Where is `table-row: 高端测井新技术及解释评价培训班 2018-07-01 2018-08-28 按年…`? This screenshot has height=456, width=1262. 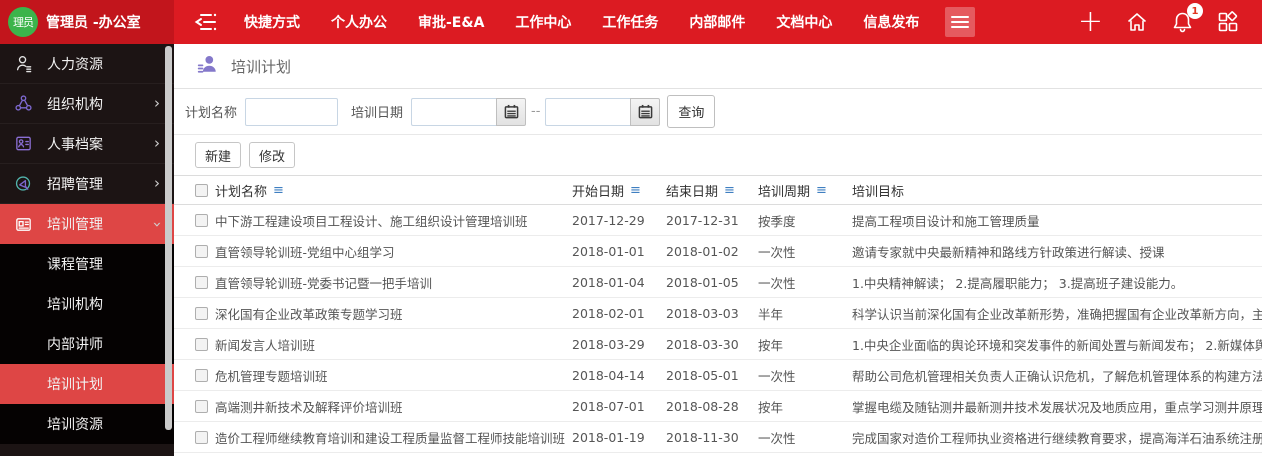 table-row: 高端测井新技术及解释评价培训班 2018-07-01 2018-08-28 按年… is located at coordinates (718, 406).